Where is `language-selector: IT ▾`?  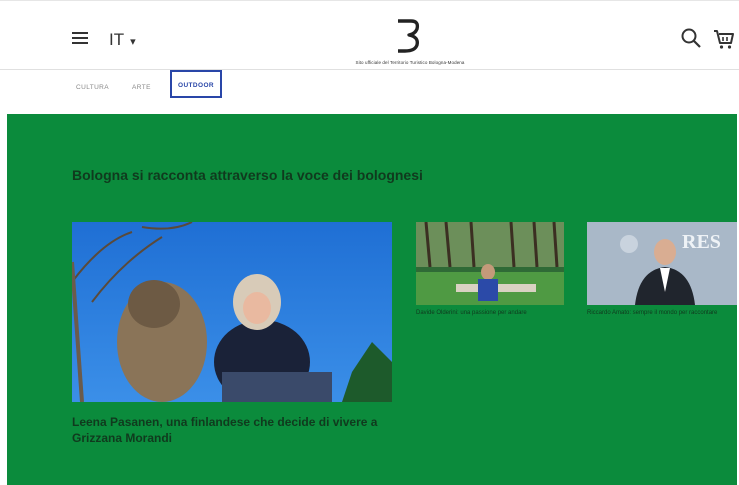
language-selector: IT ▾ is located at coordinates (122, 40).